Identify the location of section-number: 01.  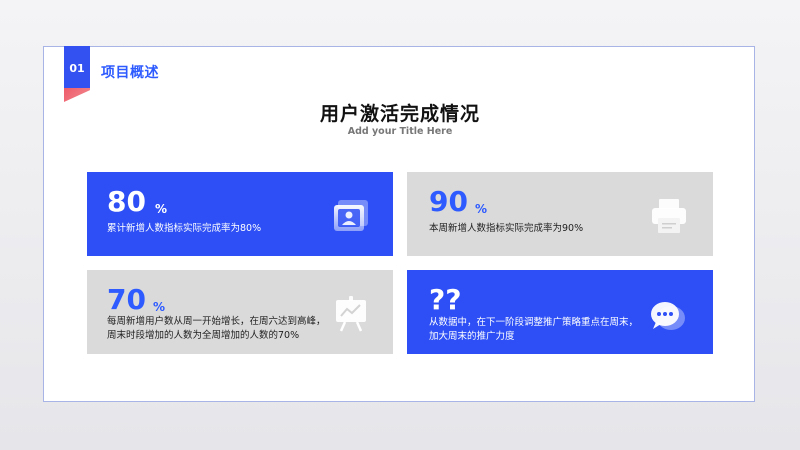
(77, 68).